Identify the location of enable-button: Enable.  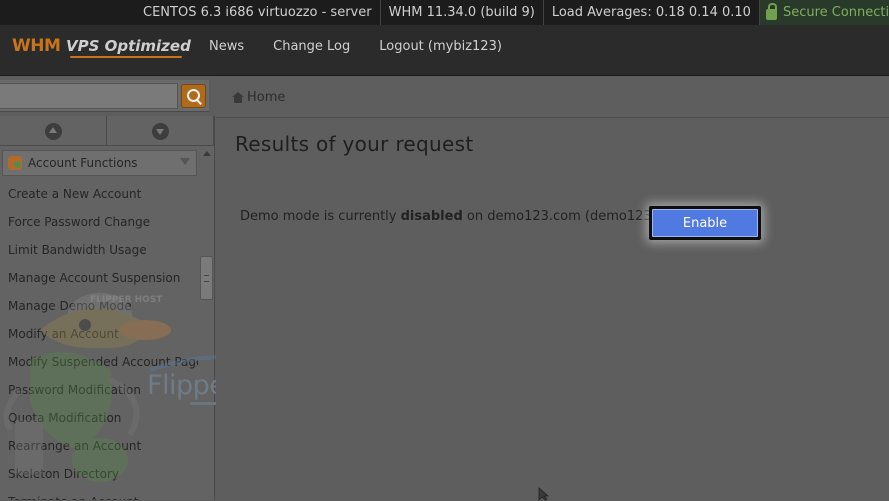
(705, 223).